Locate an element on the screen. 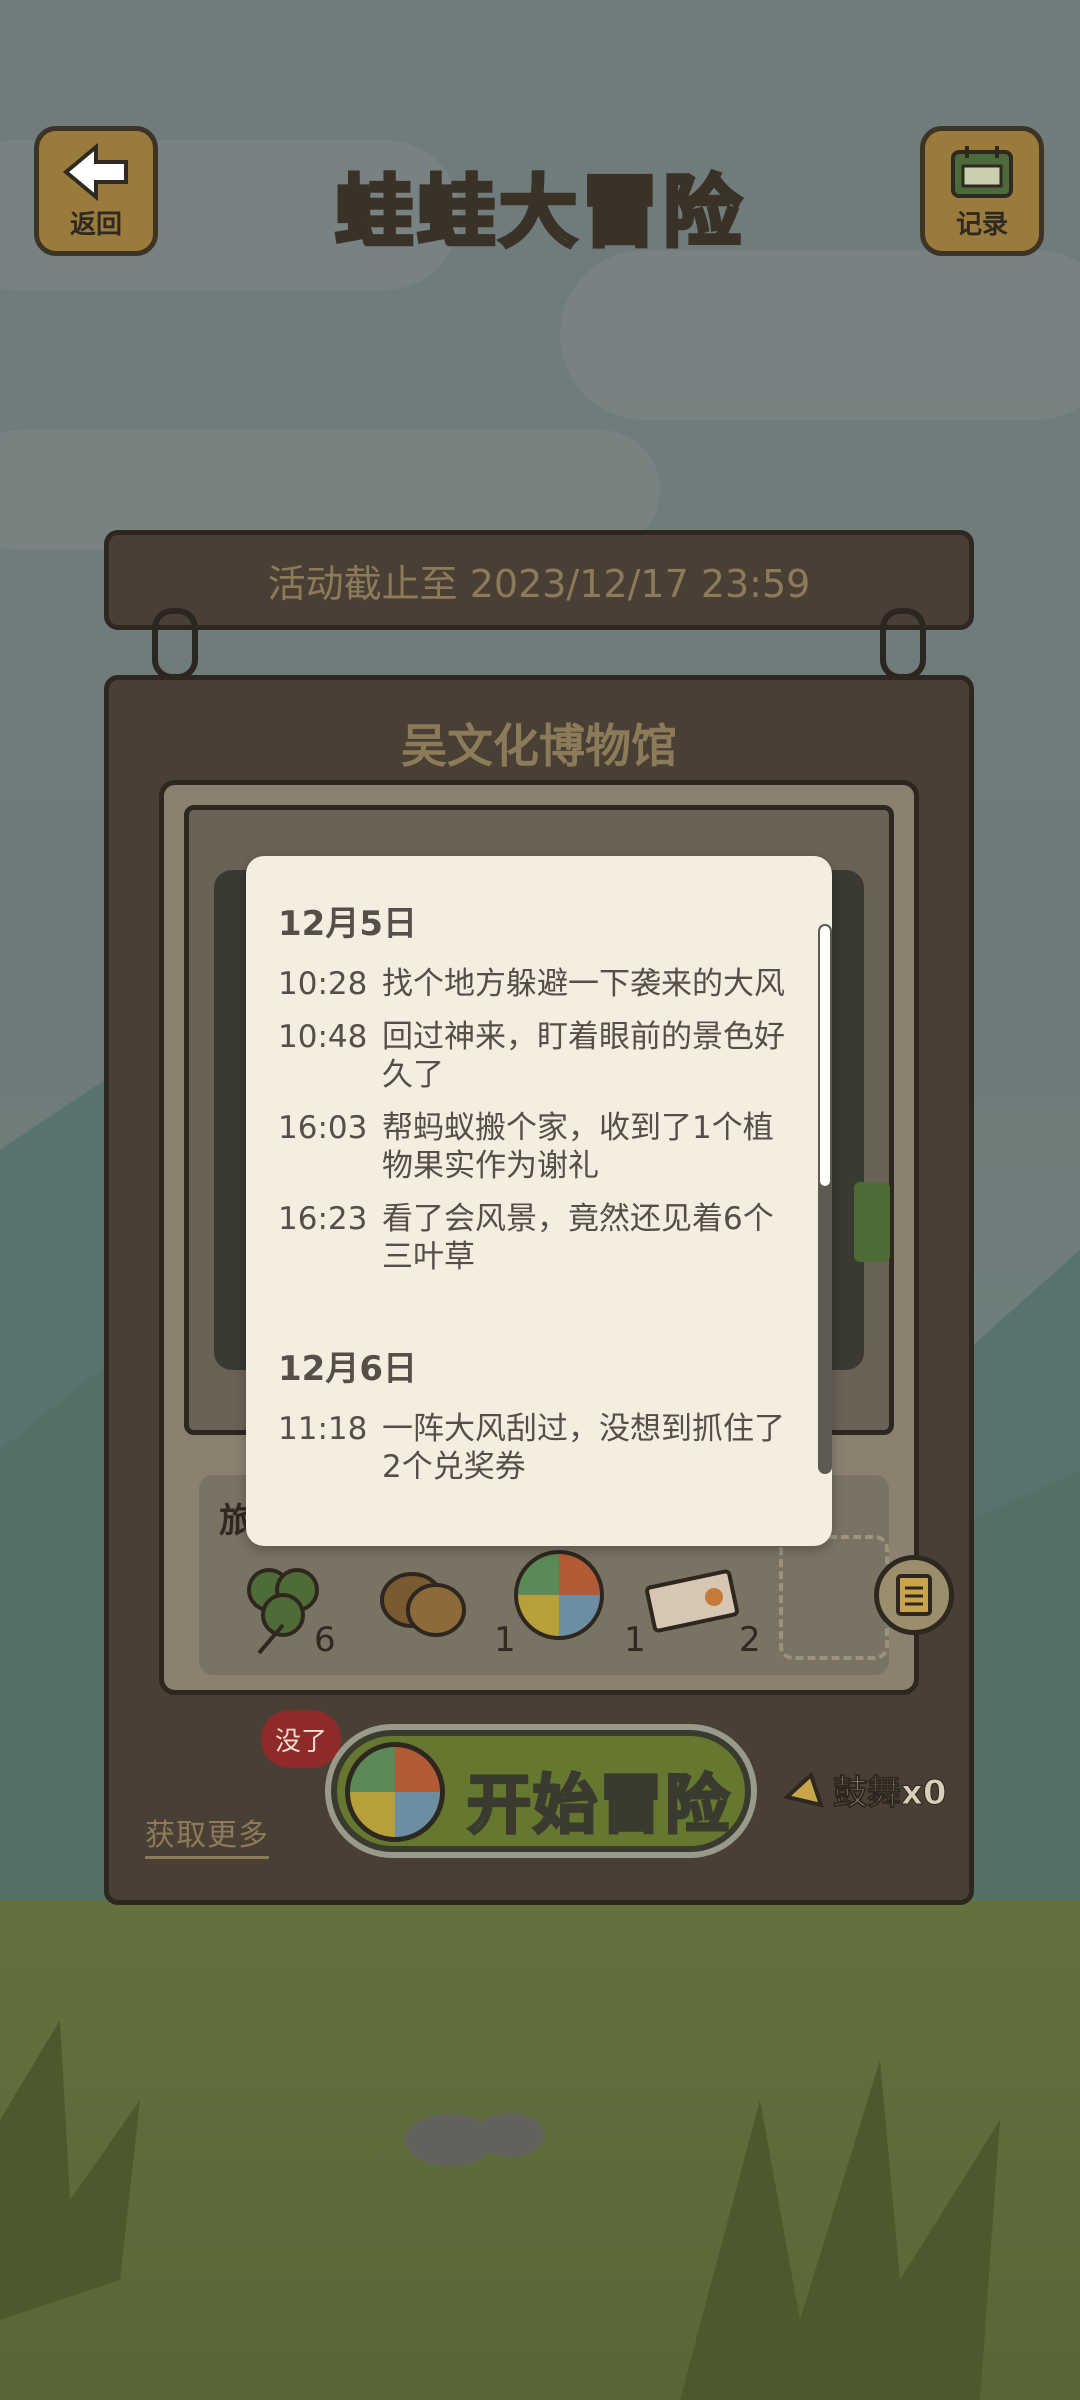  log-button is located at coordinates (914, 1595).